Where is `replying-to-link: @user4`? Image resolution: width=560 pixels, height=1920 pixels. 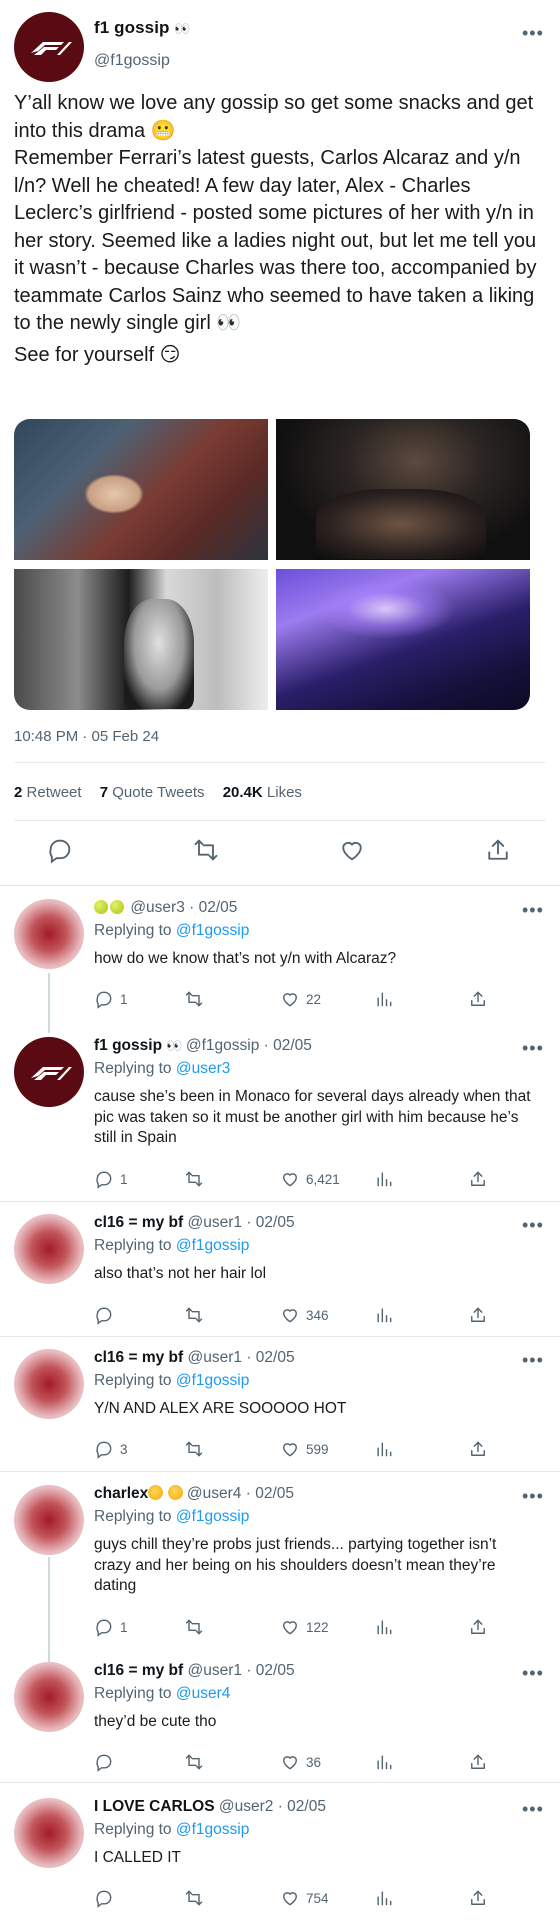
replying-to-link: @user4 is located at coordinates (203, 1693).